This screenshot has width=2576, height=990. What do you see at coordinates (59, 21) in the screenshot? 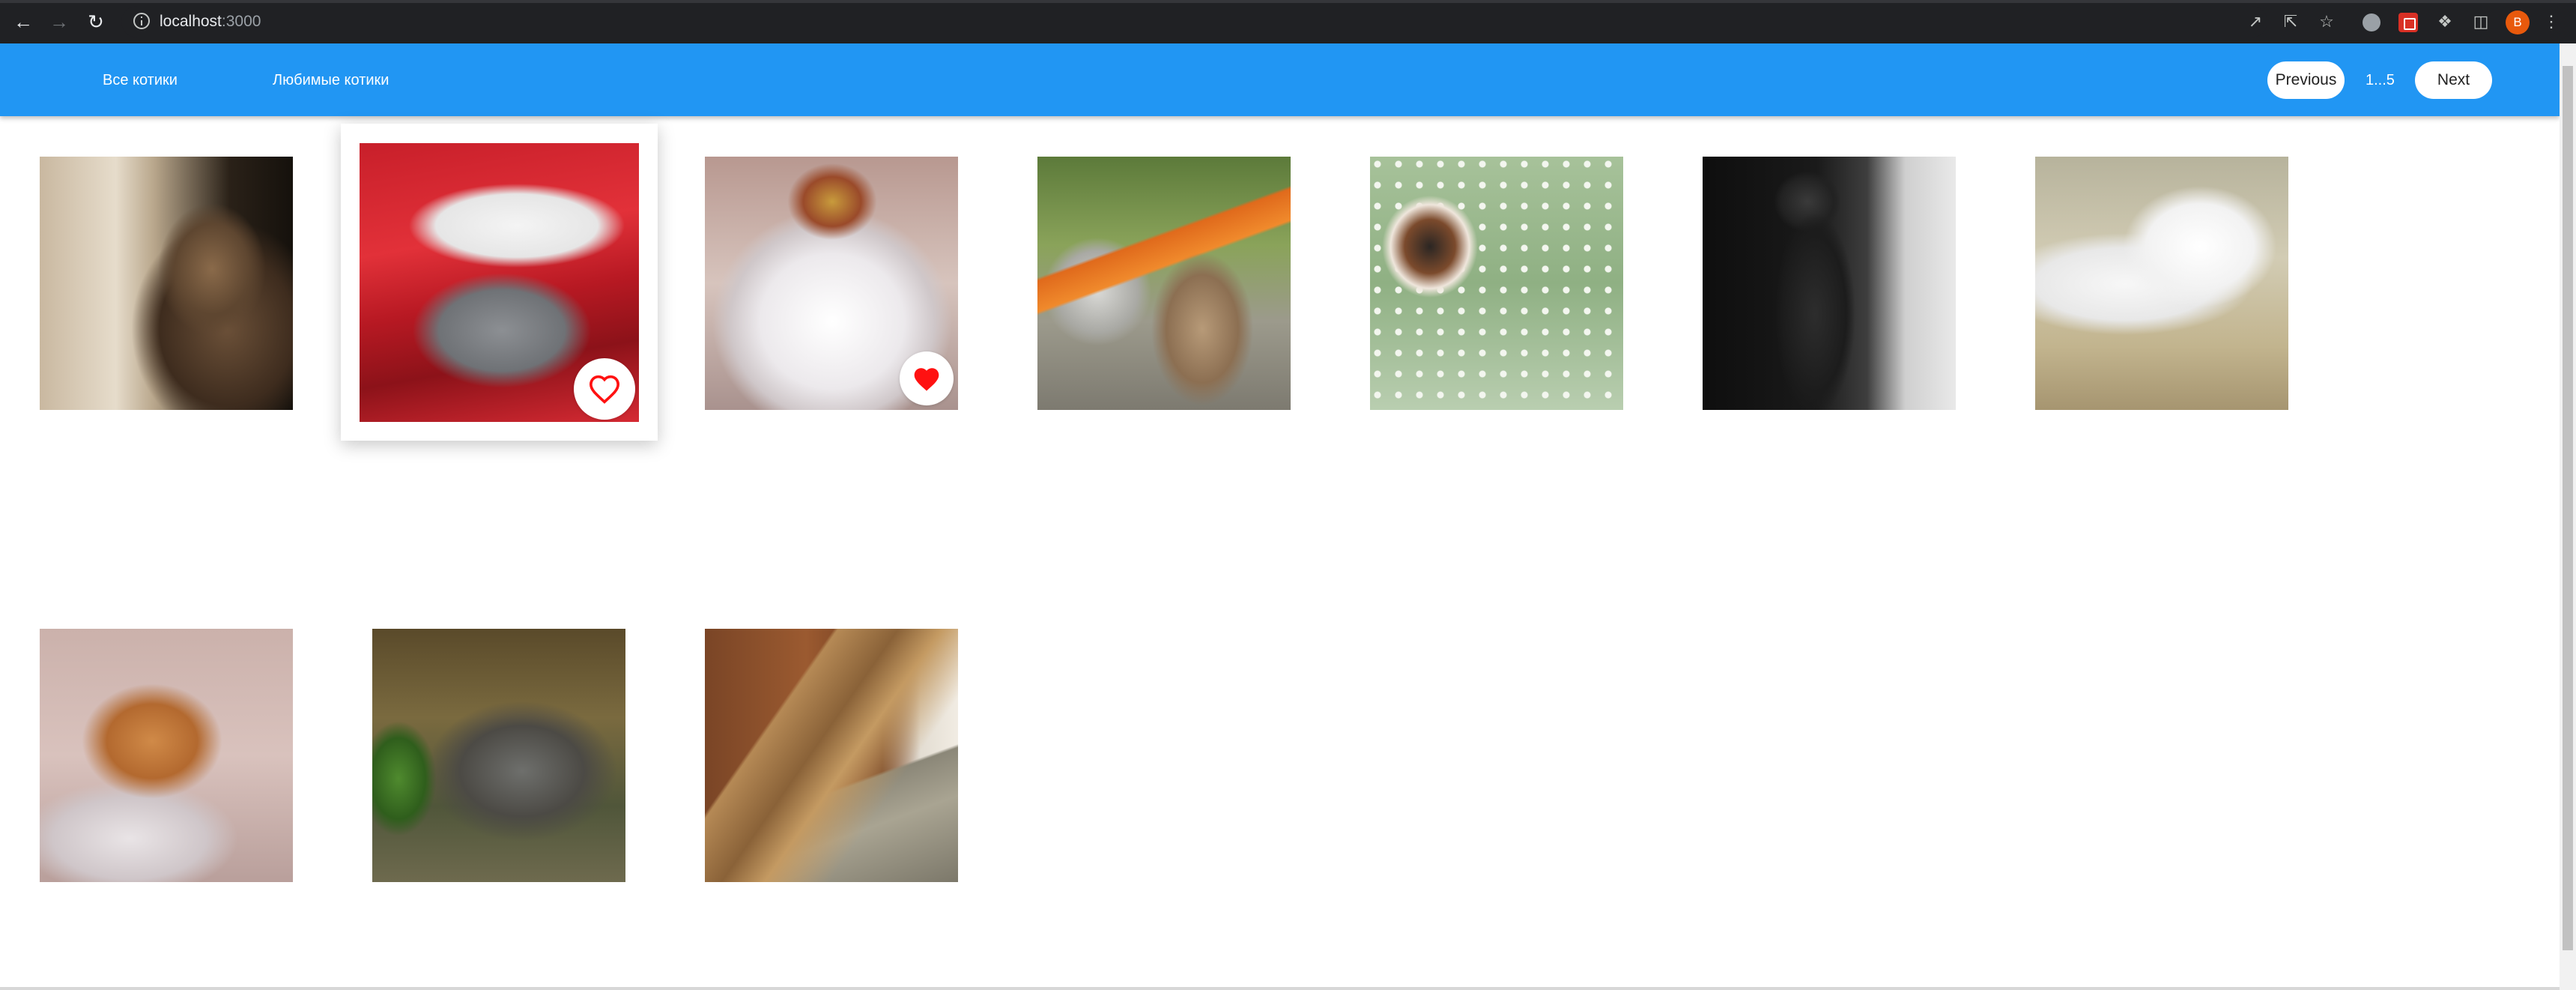
I see `forward-arrow-icon: →` at bounding box center [59, 21].